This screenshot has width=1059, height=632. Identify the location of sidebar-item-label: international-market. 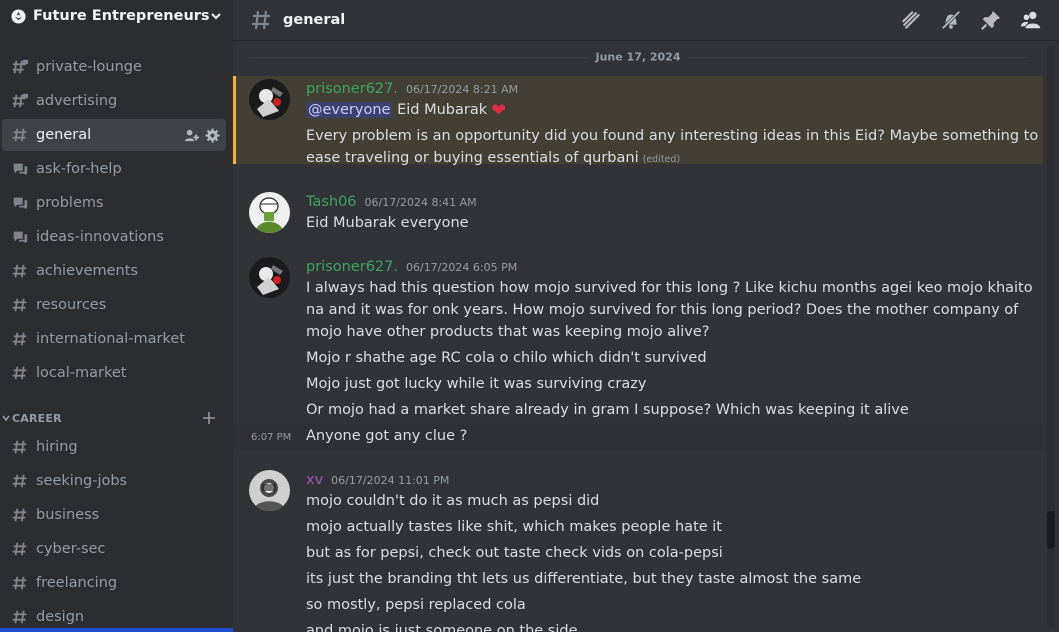
(110, 339).